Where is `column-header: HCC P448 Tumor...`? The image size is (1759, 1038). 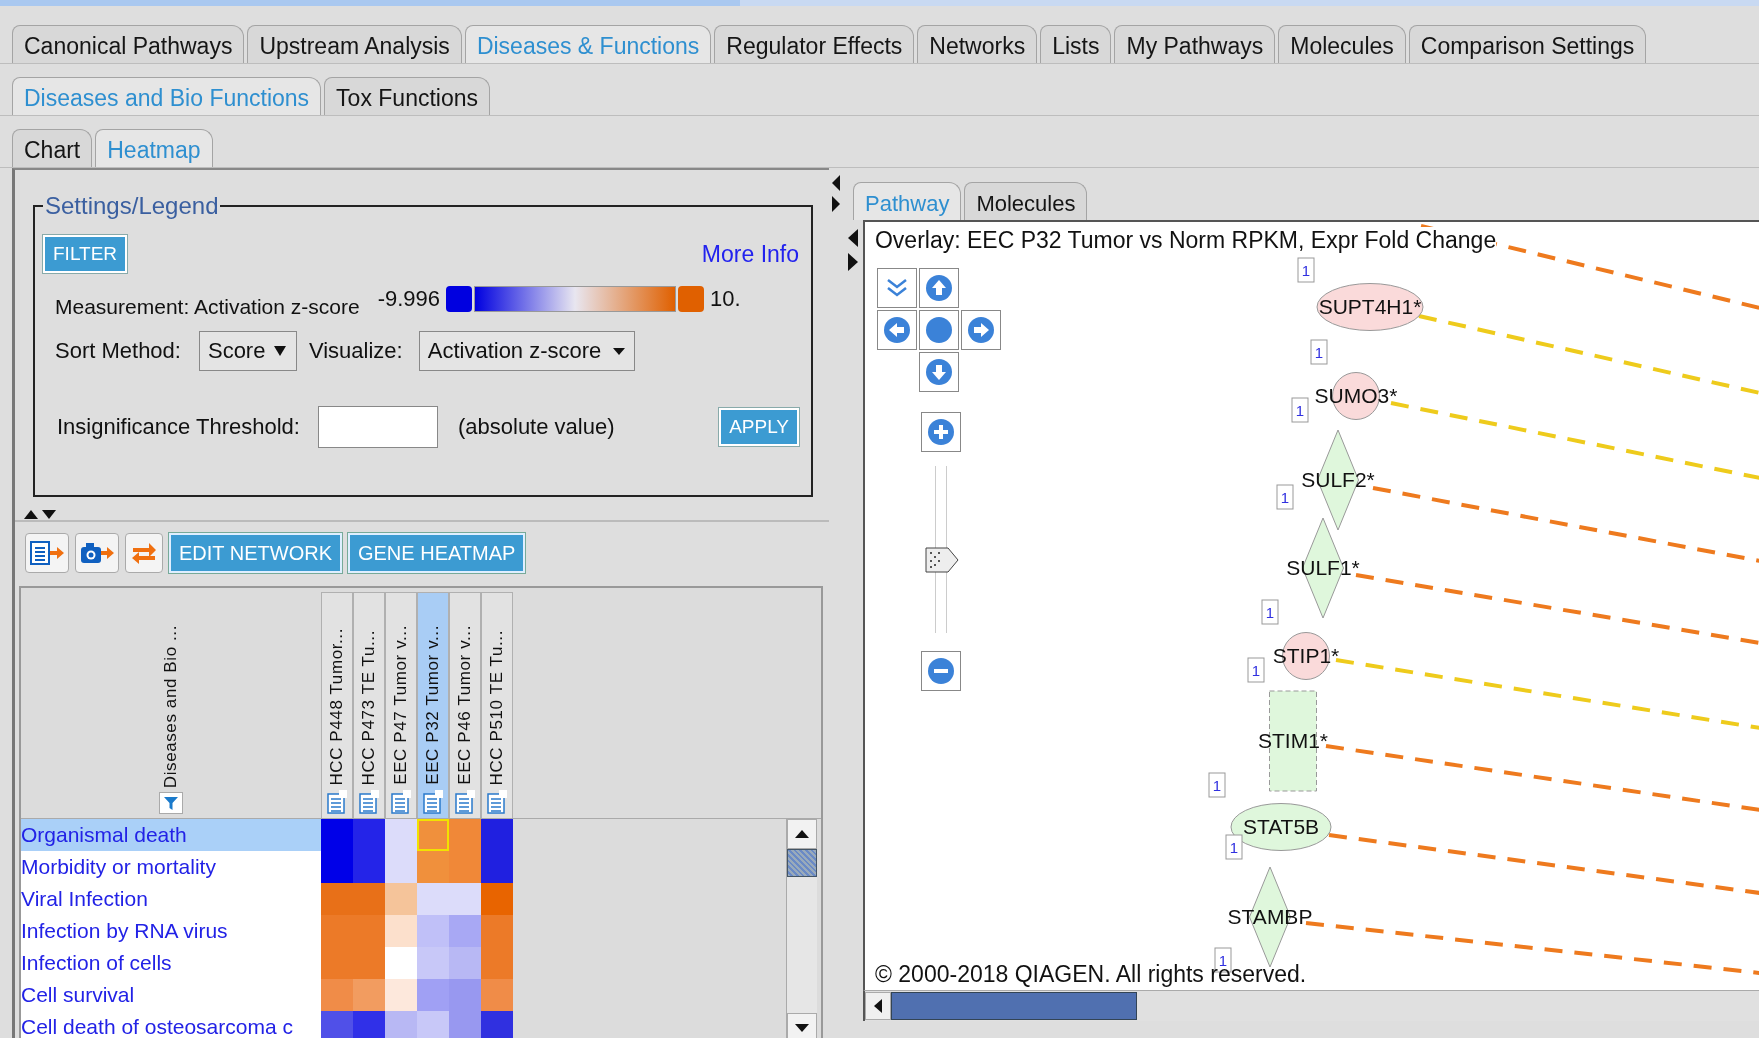 column-header: HCC P448 Tumor... is located at coordinates (337, 705).